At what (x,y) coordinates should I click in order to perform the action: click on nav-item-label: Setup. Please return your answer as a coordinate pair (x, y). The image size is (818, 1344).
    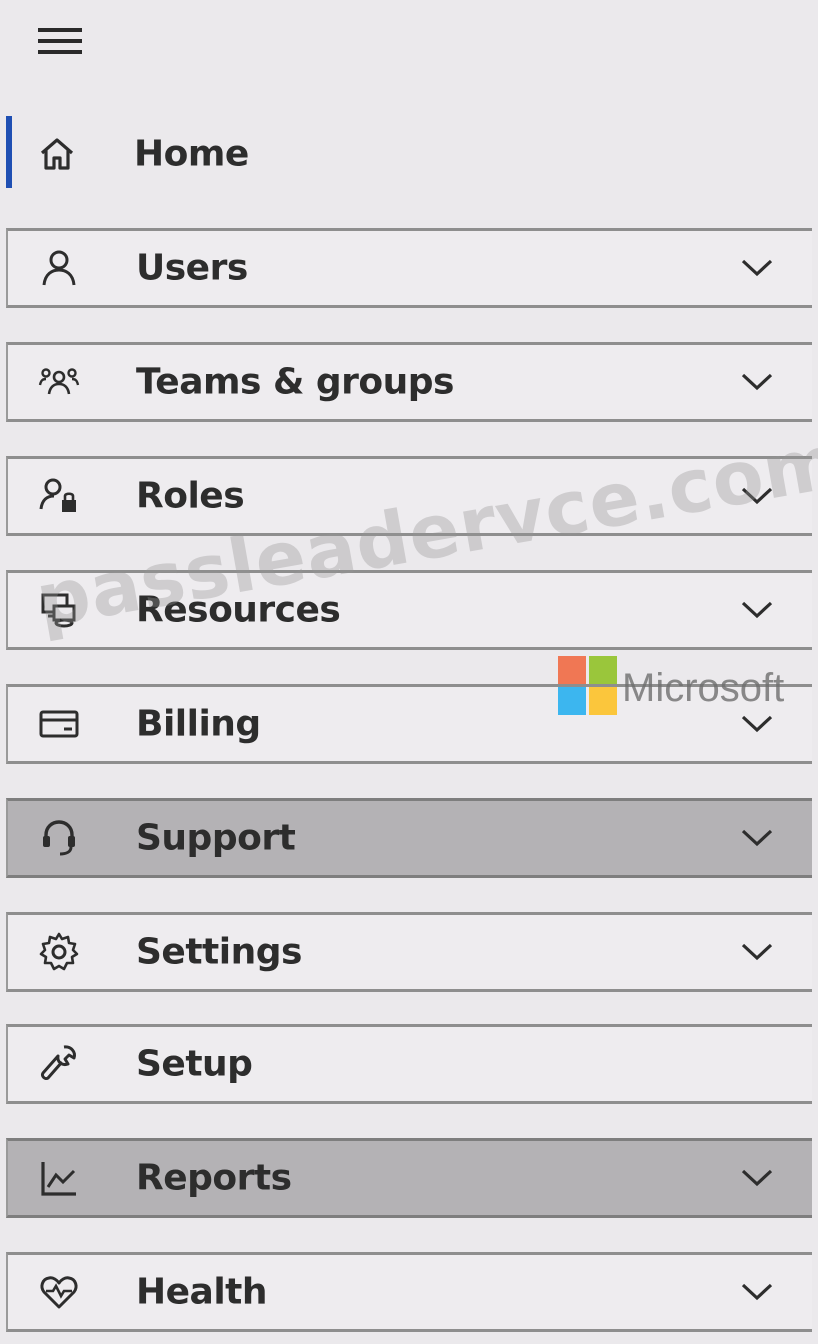
    Looking at the image, I should click on (194, 1064).